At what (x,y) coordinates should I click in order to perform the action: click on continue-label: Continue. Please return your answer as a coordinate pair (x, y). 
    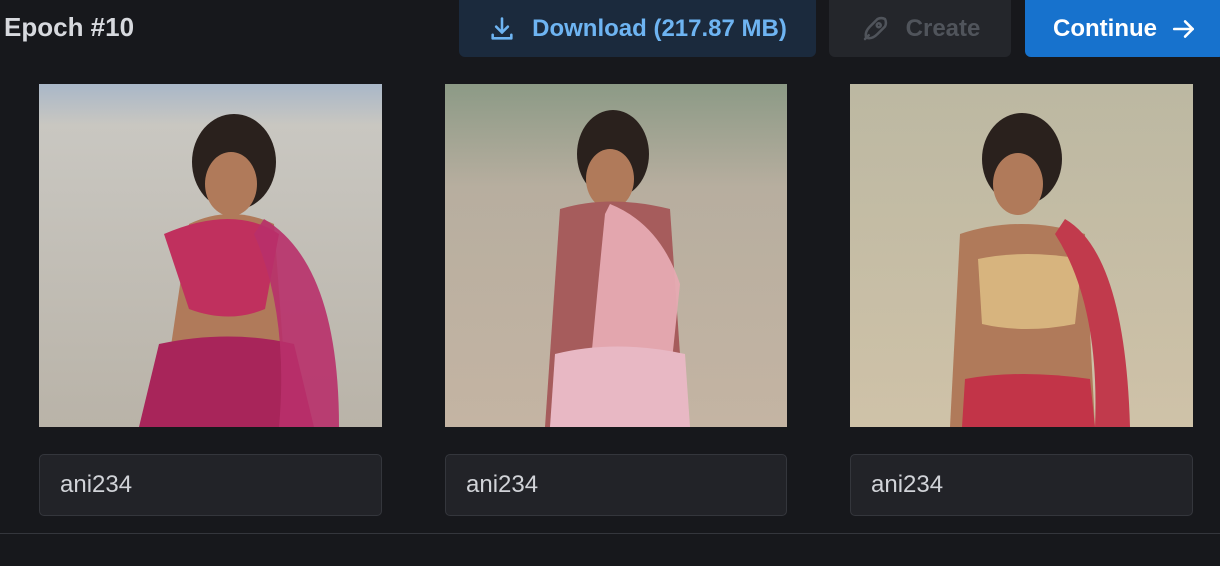
    Looking at the image, I should click on (1105, 28).